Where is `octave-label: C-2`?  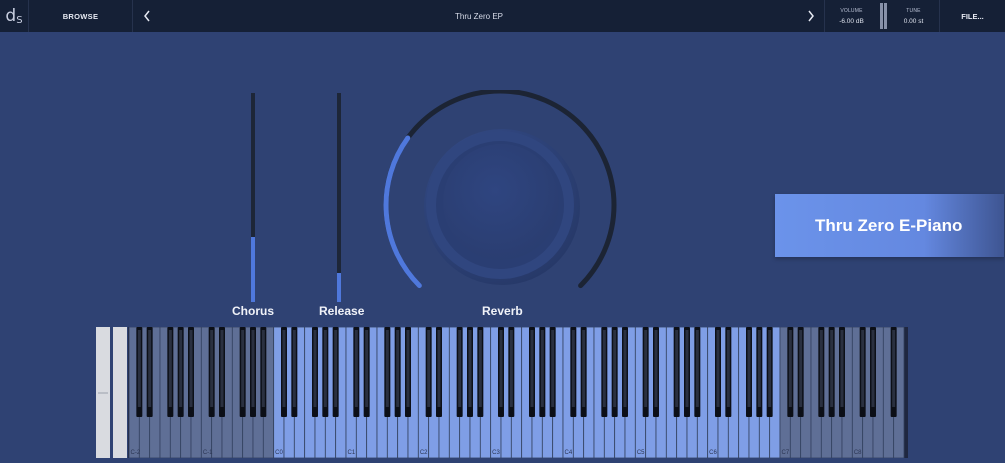
octave-label: C-2 is located at coordinates (136, 453).